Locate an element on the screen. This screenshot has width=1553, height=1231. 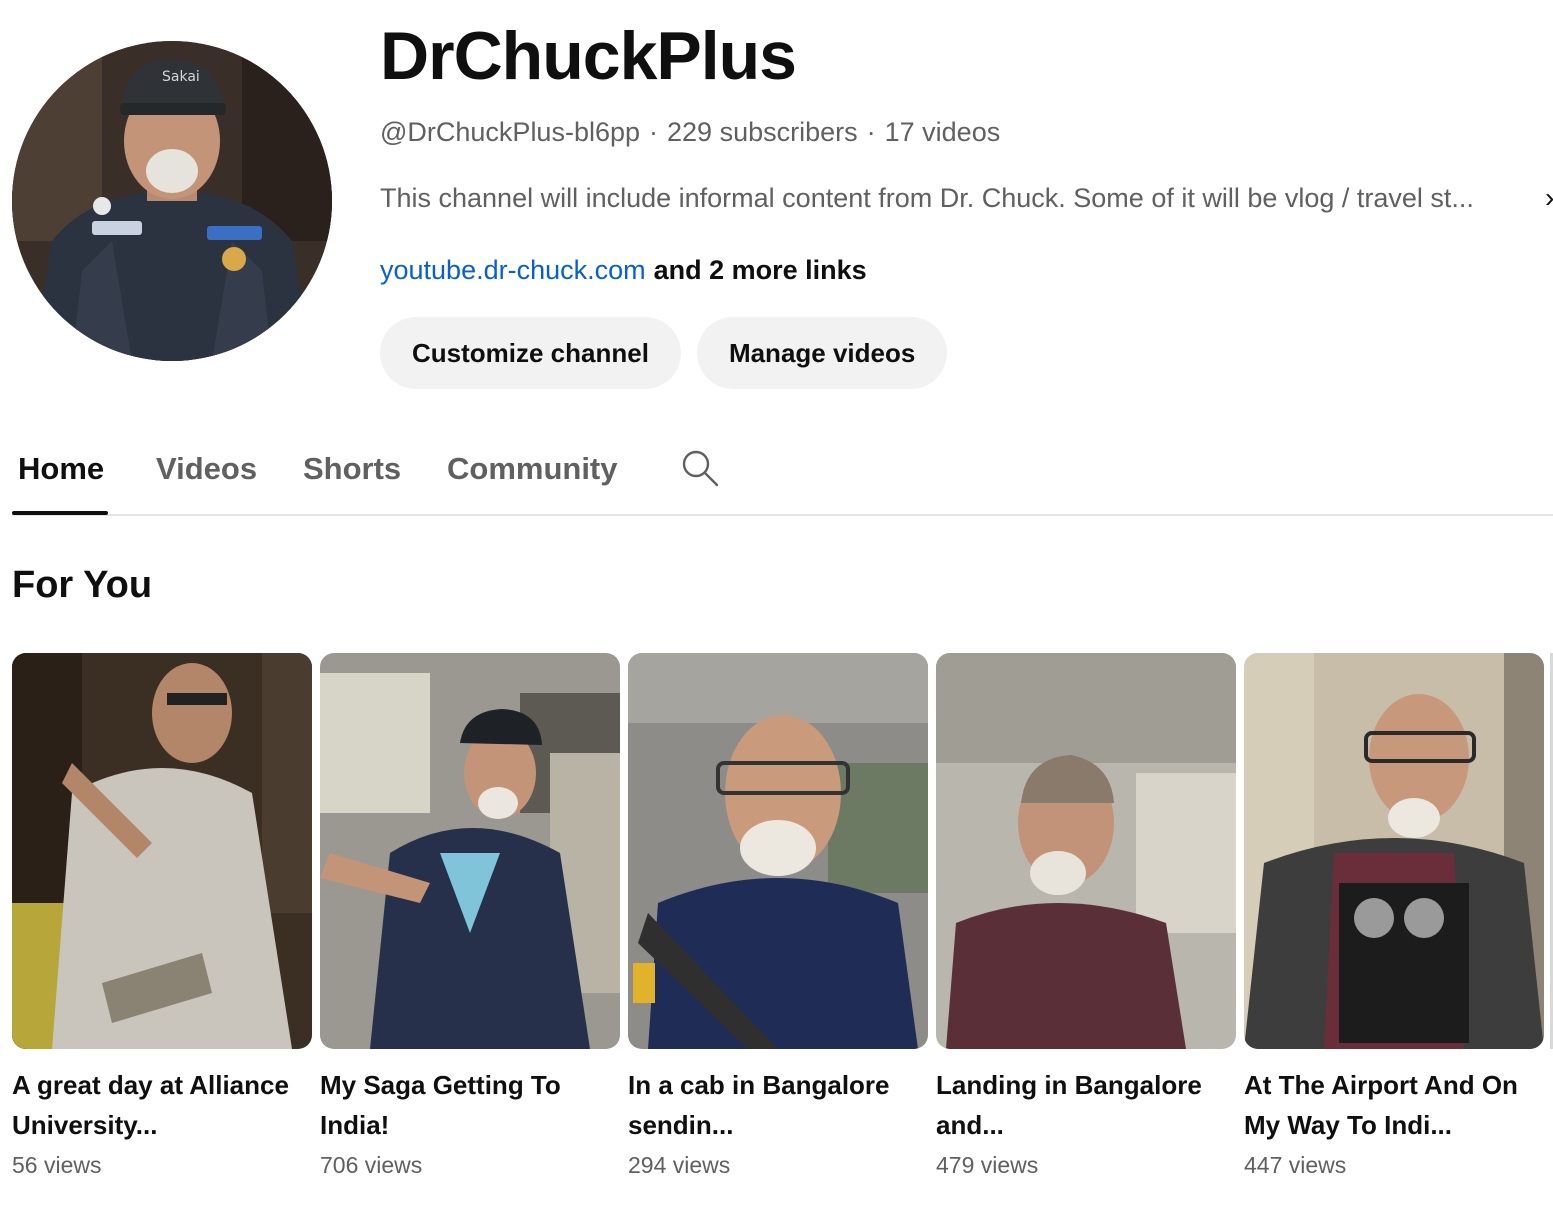
channel-tabs: Home Videos Shorts Community is located at coordinates (782, 473).